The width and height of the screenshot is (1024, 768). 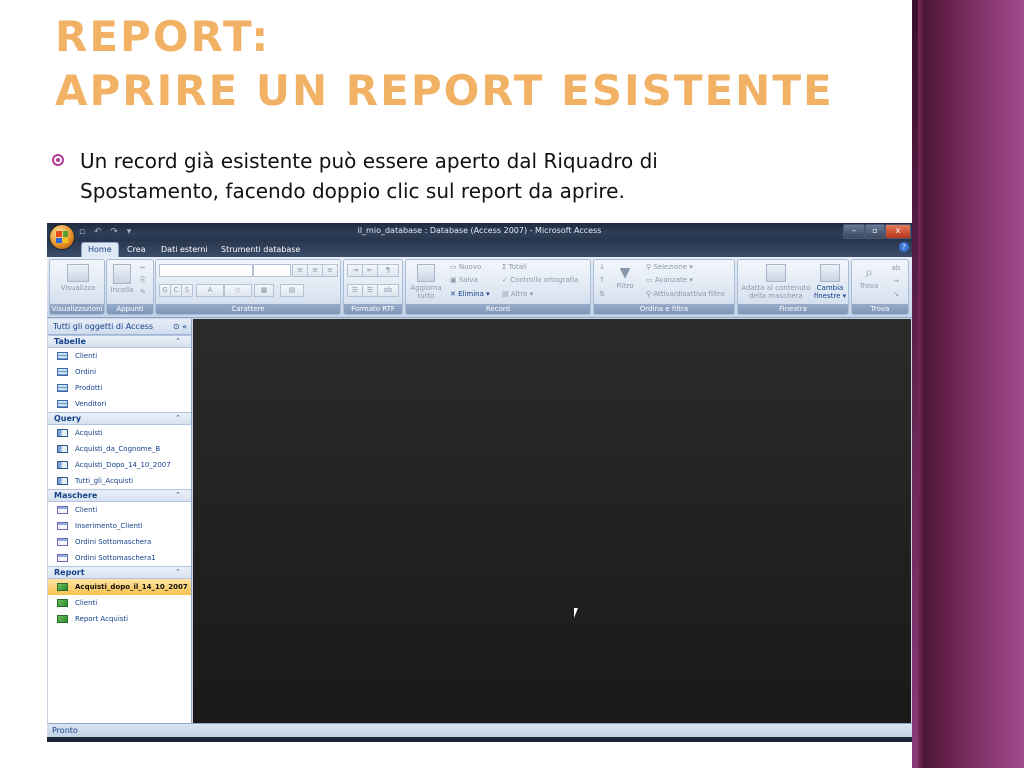 I want to click on category-label: Report, so click(x=69, y=572).